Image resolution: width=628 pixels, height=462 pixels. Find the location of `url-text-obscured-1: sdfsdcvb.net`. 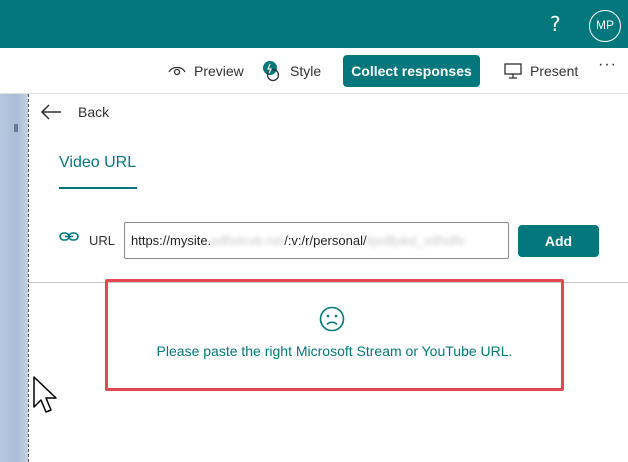

url-text-obscured-1: sdfsdcvb.net is located at coordinates (248, 240).